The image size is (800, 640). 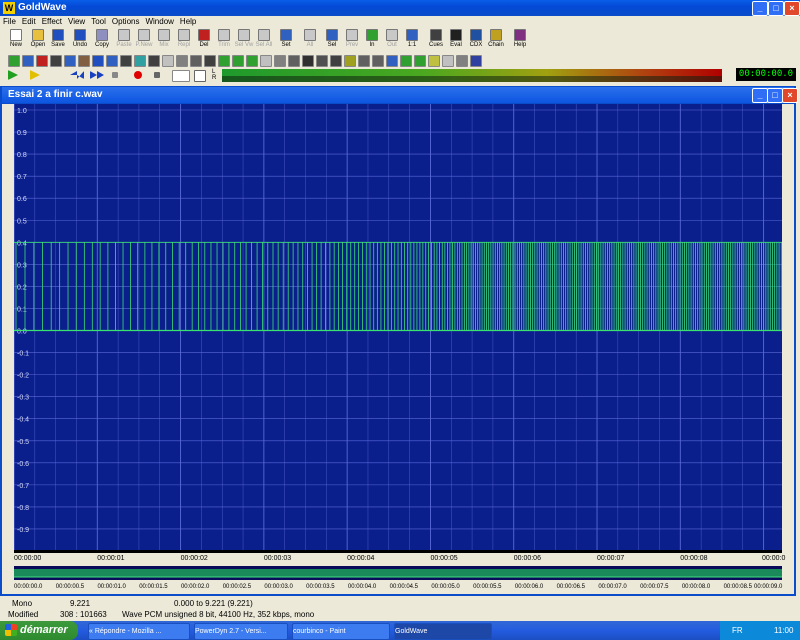 What do you see at coordinates (244, 40) in the screenshot?
I see `sel-vw-button: Sel Vw` at bounding box center [244, 40].